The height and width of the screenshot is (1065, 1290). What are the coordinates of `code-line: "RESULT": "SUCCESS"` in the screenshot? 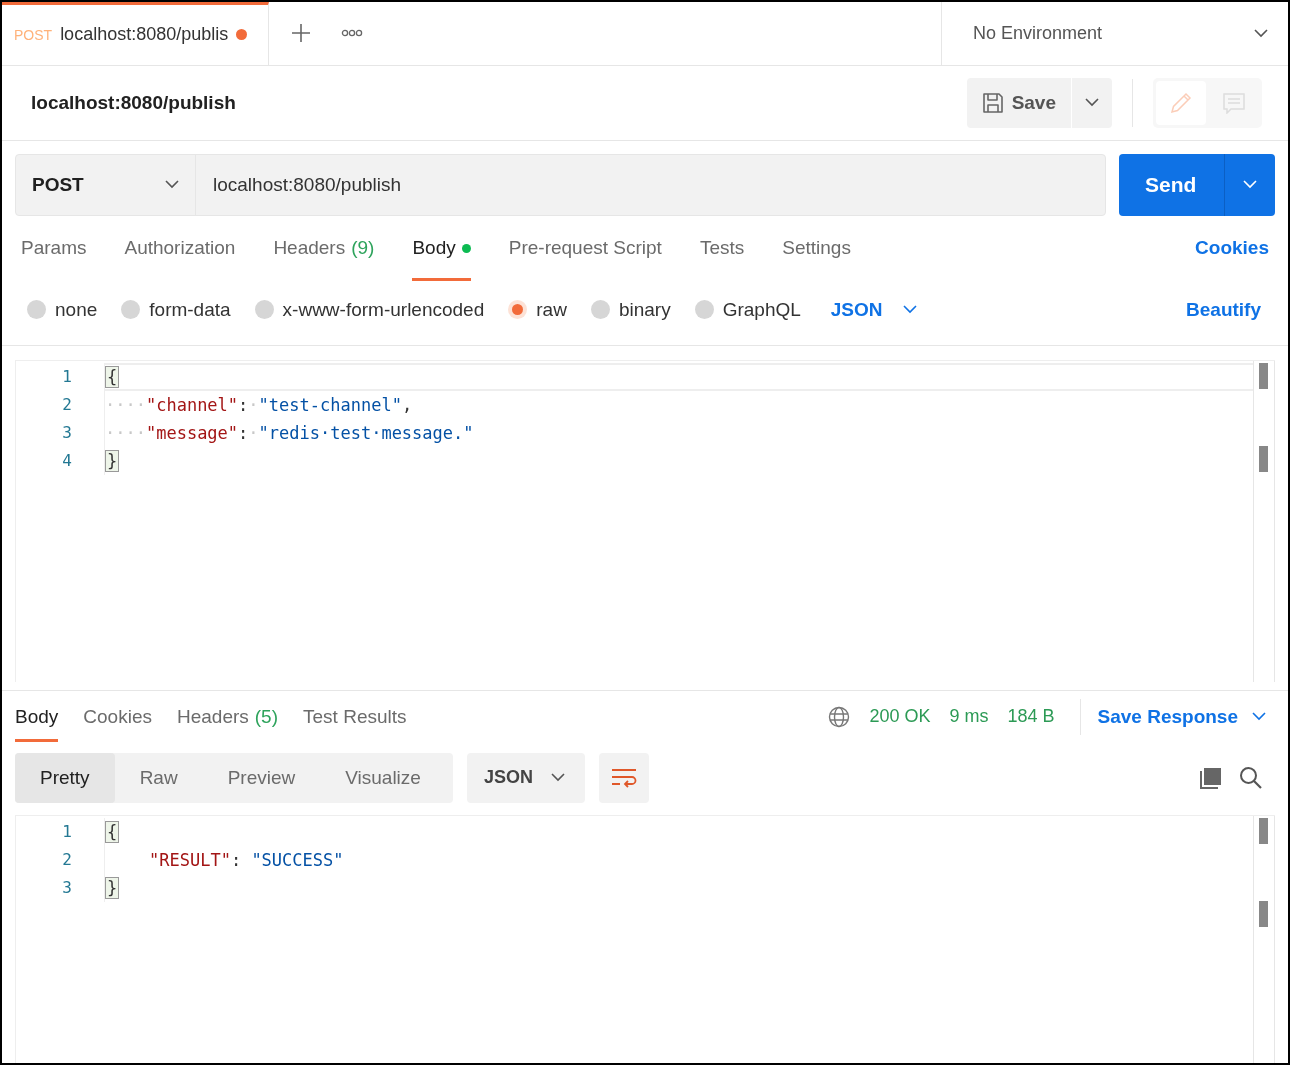 It's located at (224, 859).